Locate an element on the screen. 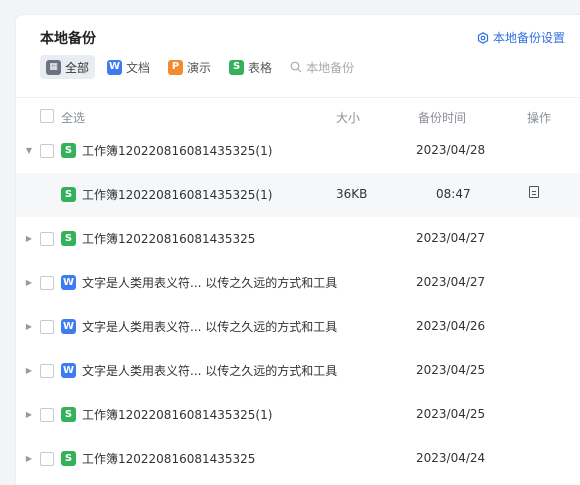 Image resolution: width=580 pixels, height=485 pixels. backup-settings-label: 本地备份设置 is located at coordinates (528, 38).